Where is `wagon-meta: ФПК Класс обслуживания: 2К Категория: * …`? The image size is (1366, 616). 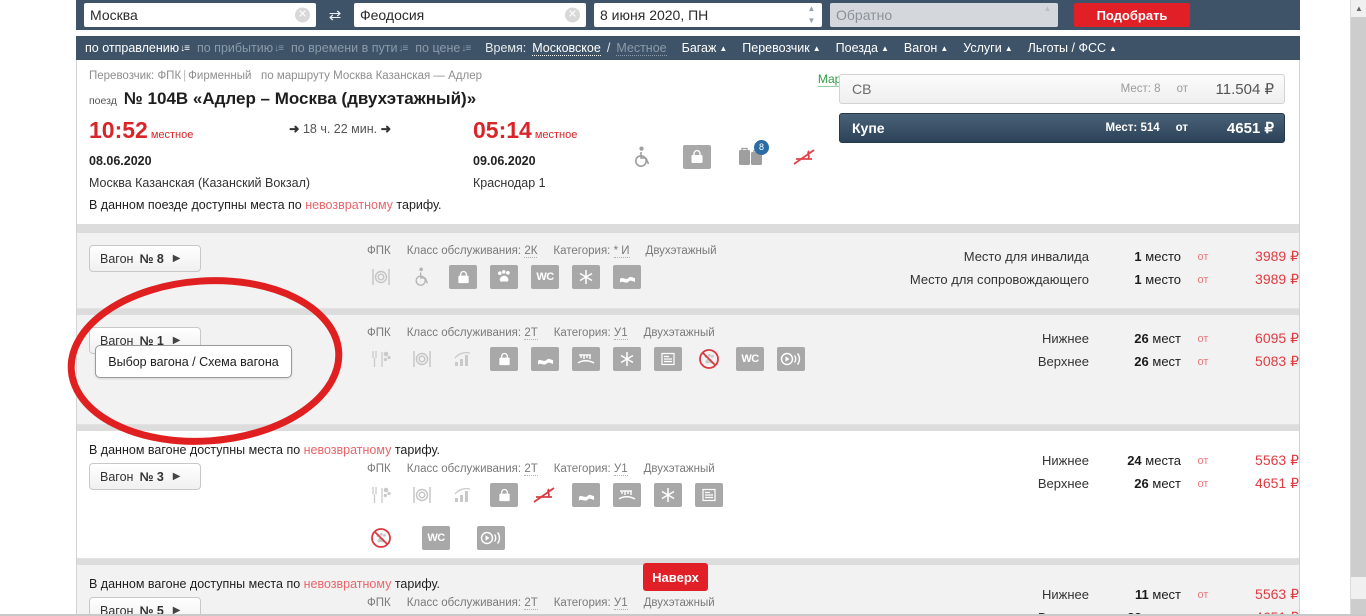 wagon-meta: ФПК Класс обслуживания: 2К Категория: * … is located at coordinates (542, 251).